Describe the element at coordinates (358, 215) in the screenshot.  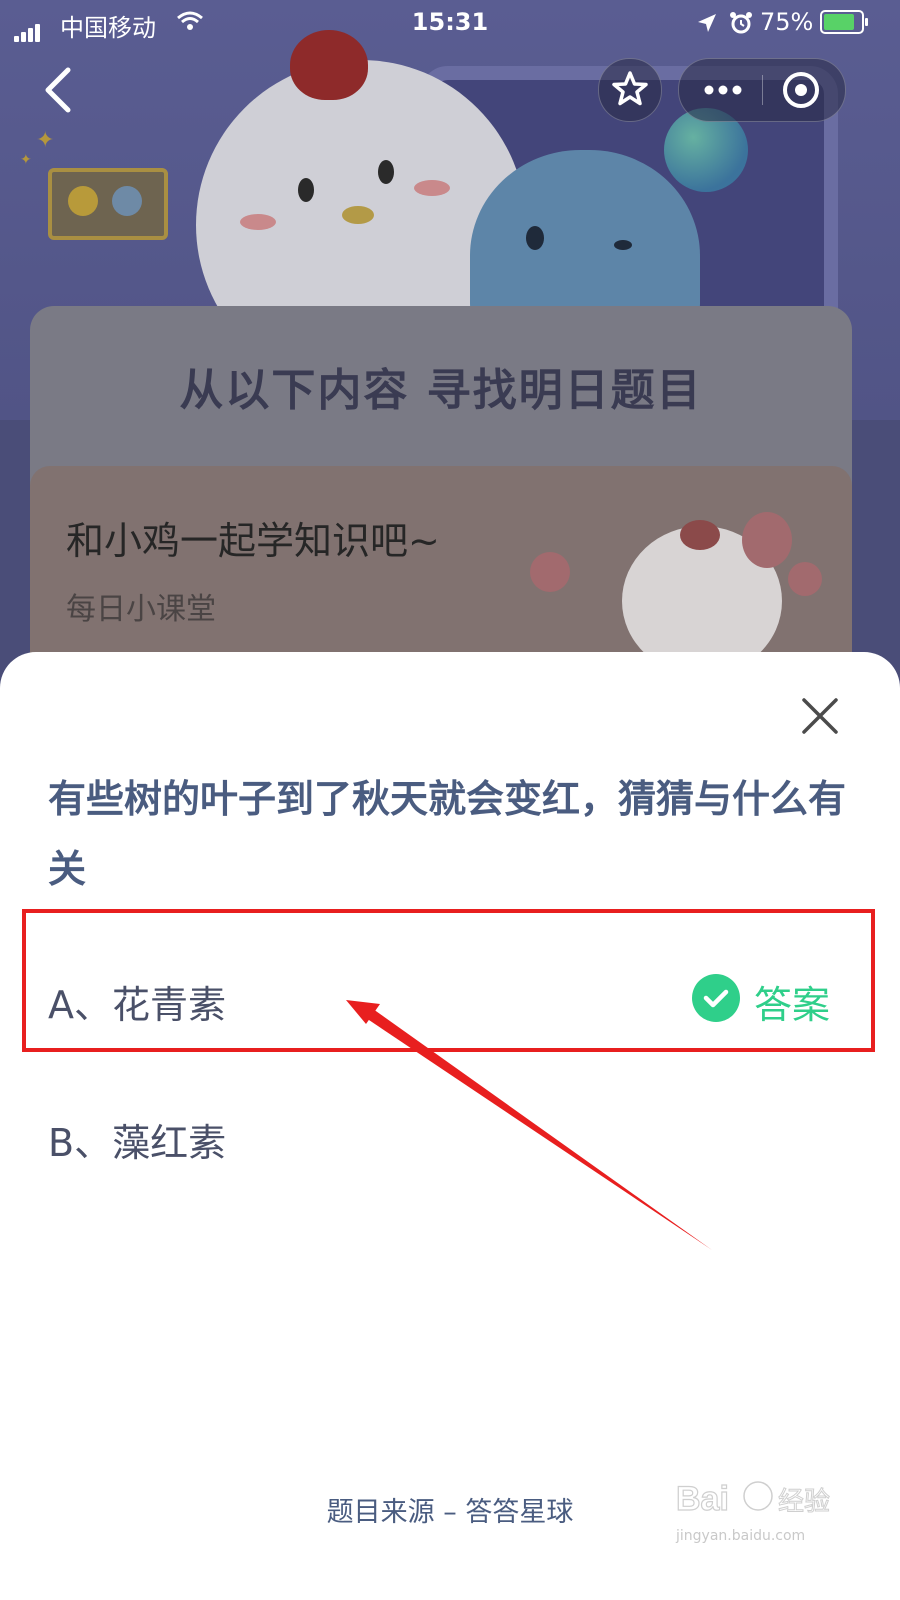
I see `chicken-beak` at that location.